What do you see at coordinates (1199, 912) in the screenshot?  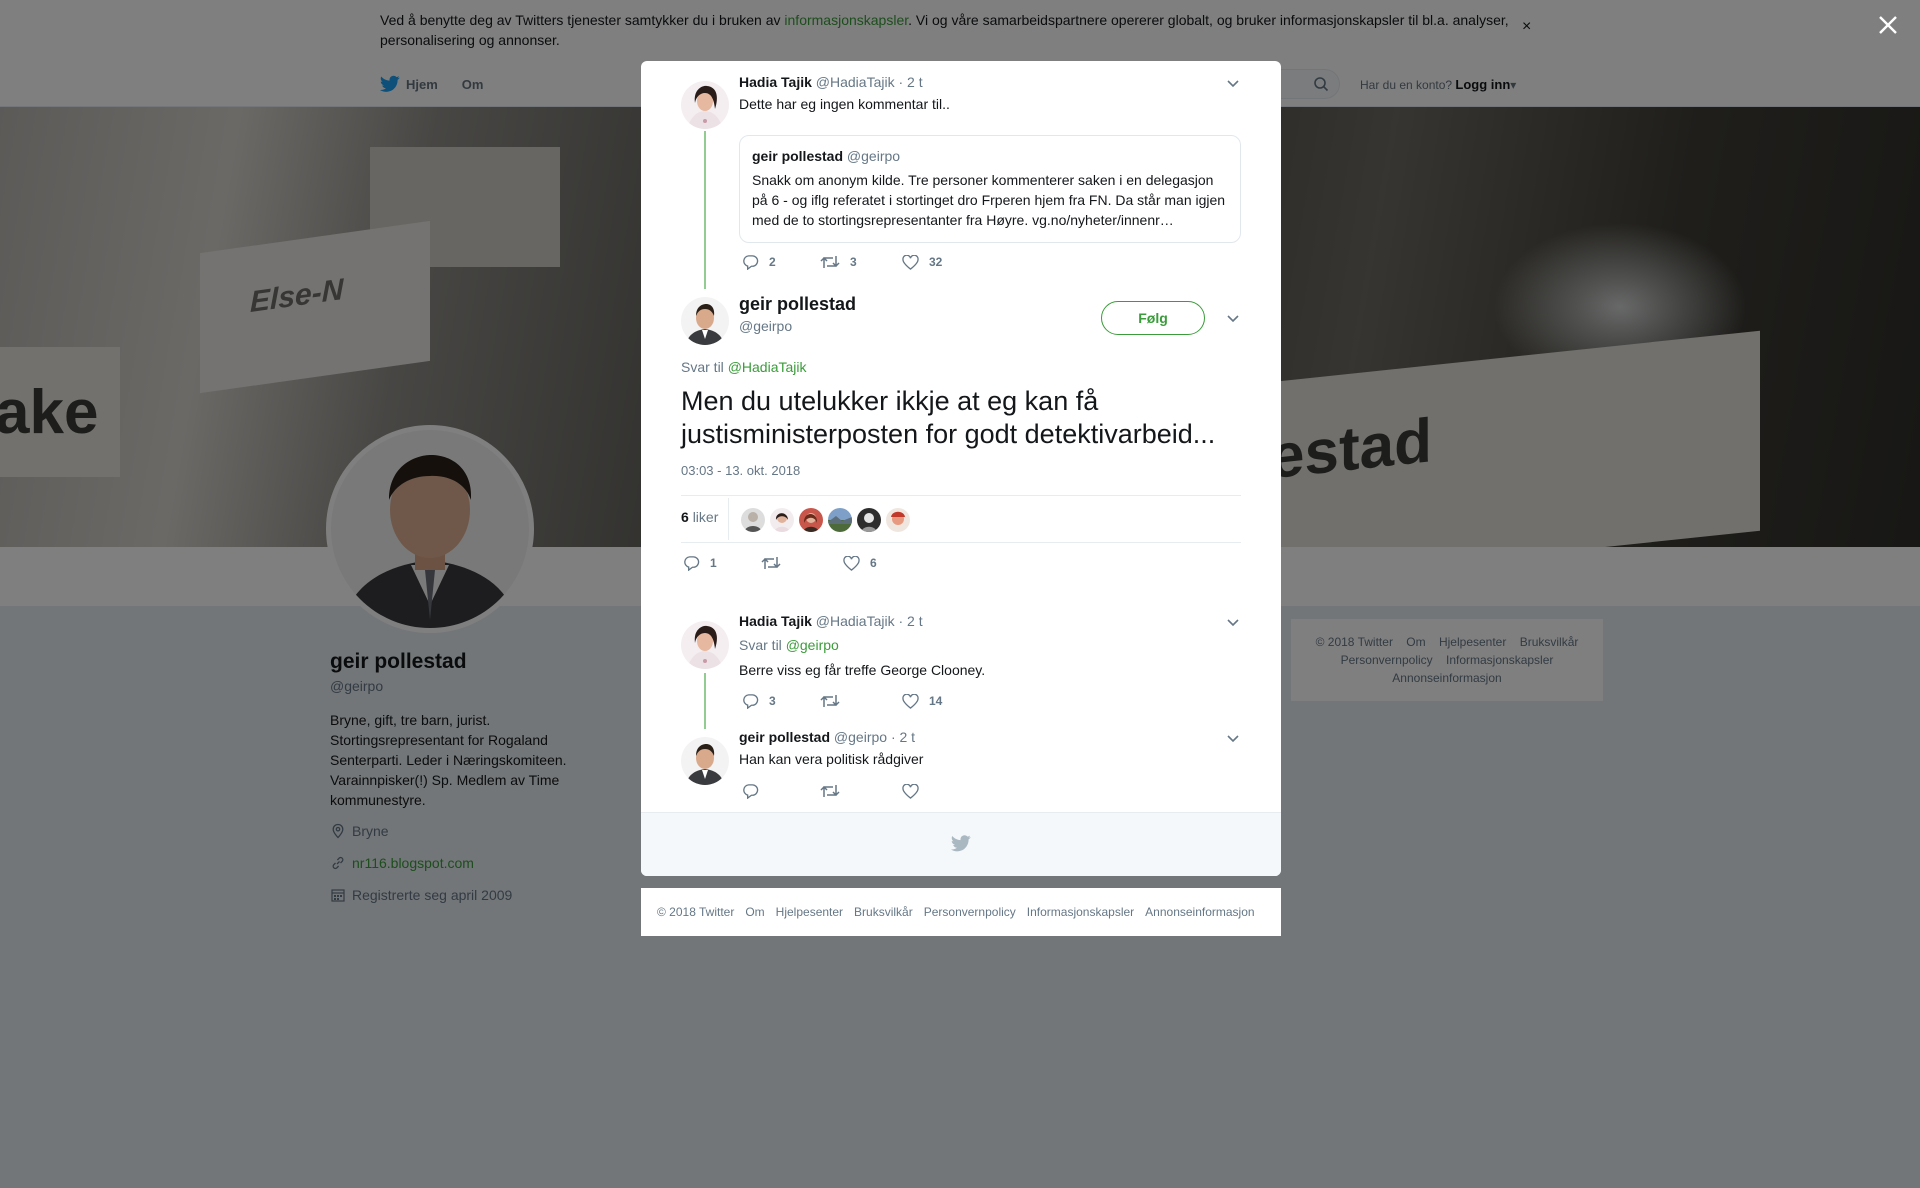 I see `footer-link: Annonseinformasjon` at bounding box center [1199, 912].